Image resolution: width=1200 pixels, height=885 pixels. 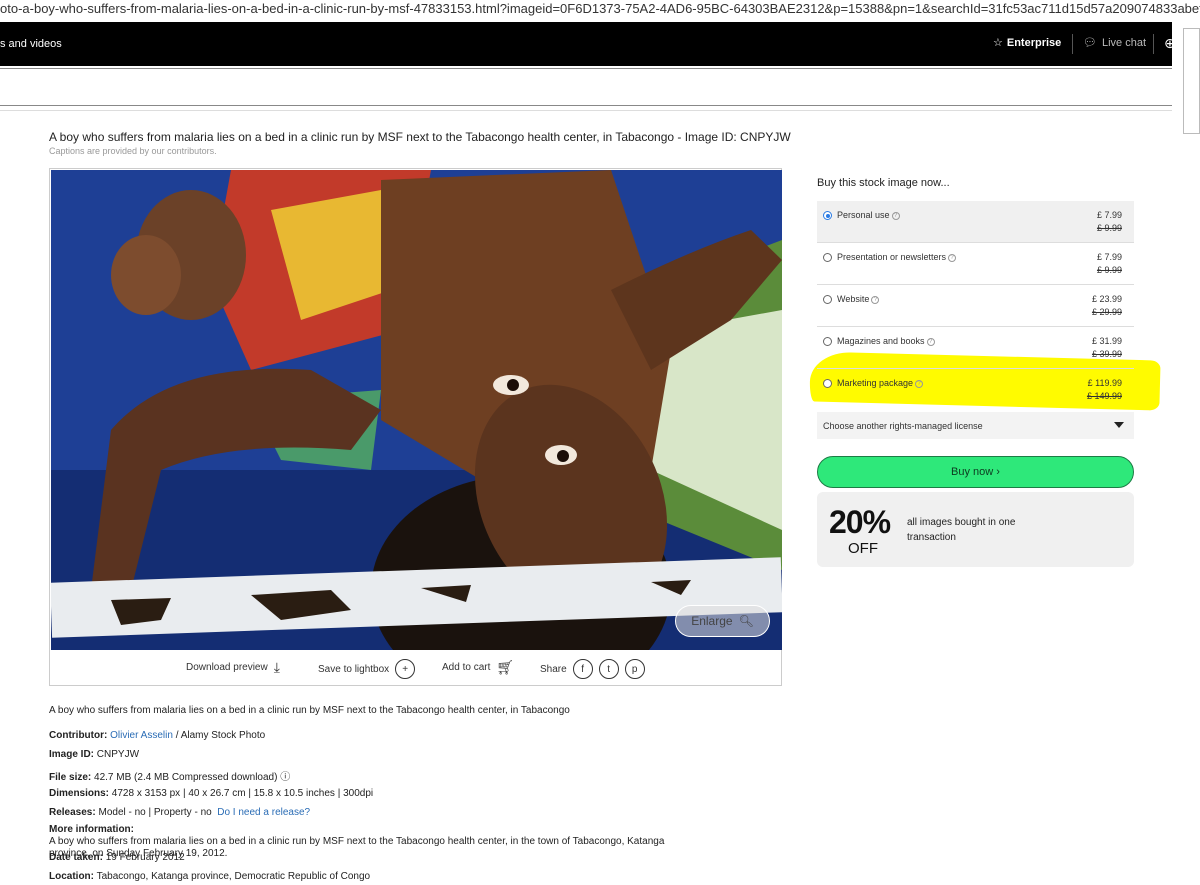 What do you see at coordinates (72, 754) in the screenshot?
I see `image-id-label: Image ID:` at bounding box center [72, 754].